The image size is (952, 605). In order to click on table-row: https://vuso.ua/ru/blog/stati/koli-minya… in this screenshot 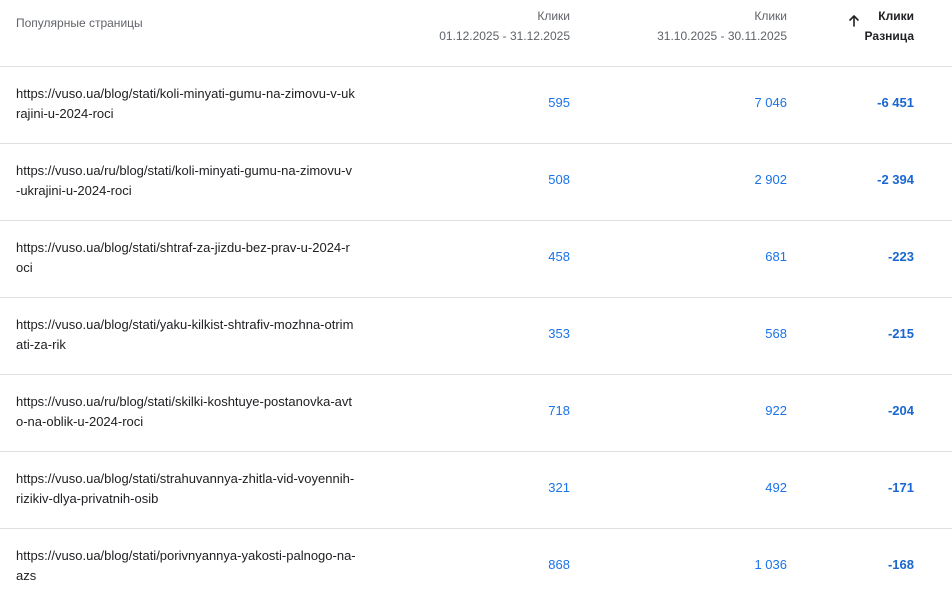, I will do `click(476, 182)`.